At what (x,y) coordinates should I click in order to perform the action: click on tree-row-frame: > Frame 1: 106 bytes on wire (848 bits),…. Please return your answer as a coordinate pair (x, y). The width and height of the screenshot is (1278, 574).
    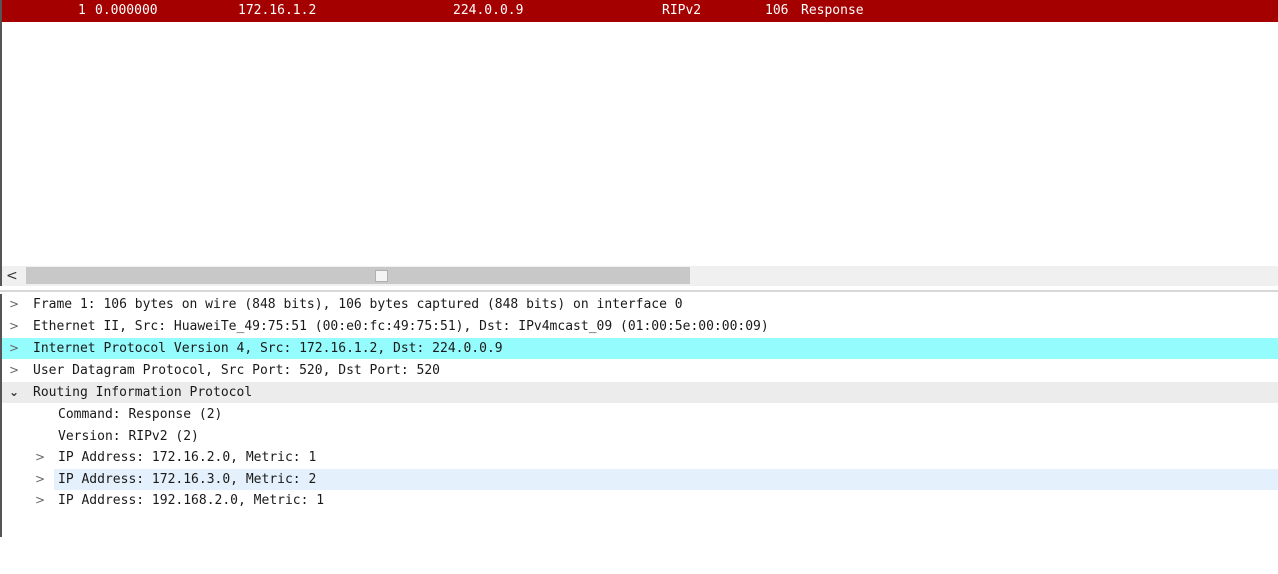
    Looking at the image, I should click on (640, 304).